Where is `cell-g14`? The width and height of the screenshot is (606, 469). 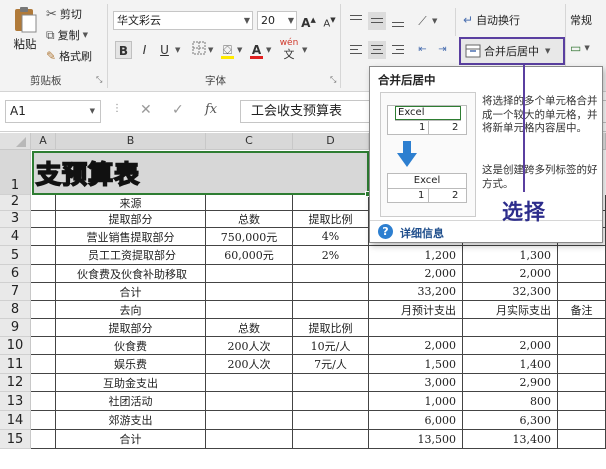
cell-g14 is located at coordinates (582, 420).